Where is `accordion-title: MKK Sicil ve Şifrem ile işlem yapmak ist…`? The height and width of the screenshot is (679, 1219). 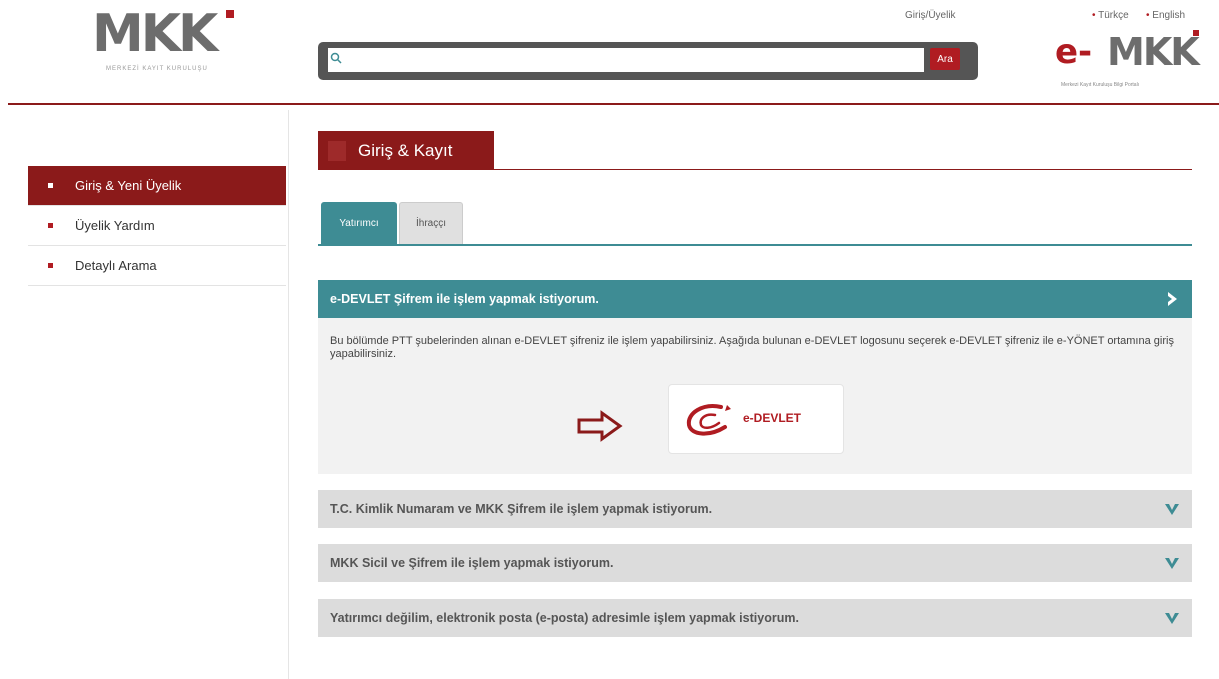
accordion-title: MKK Sicil ve Şifrem ile işlem yapmak ist… is located at coordinates (472, 563).